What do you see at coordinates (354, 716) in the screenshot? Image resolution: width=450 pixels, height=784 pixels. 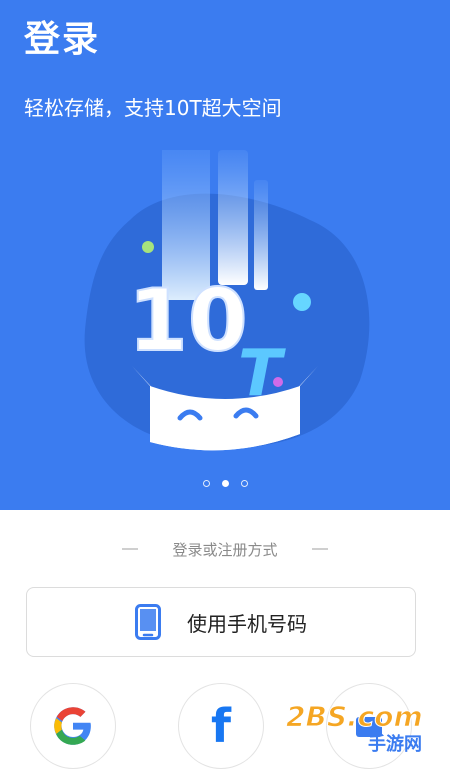 I see `svg-text: 2BS.com` at bounding box center [354, 716].